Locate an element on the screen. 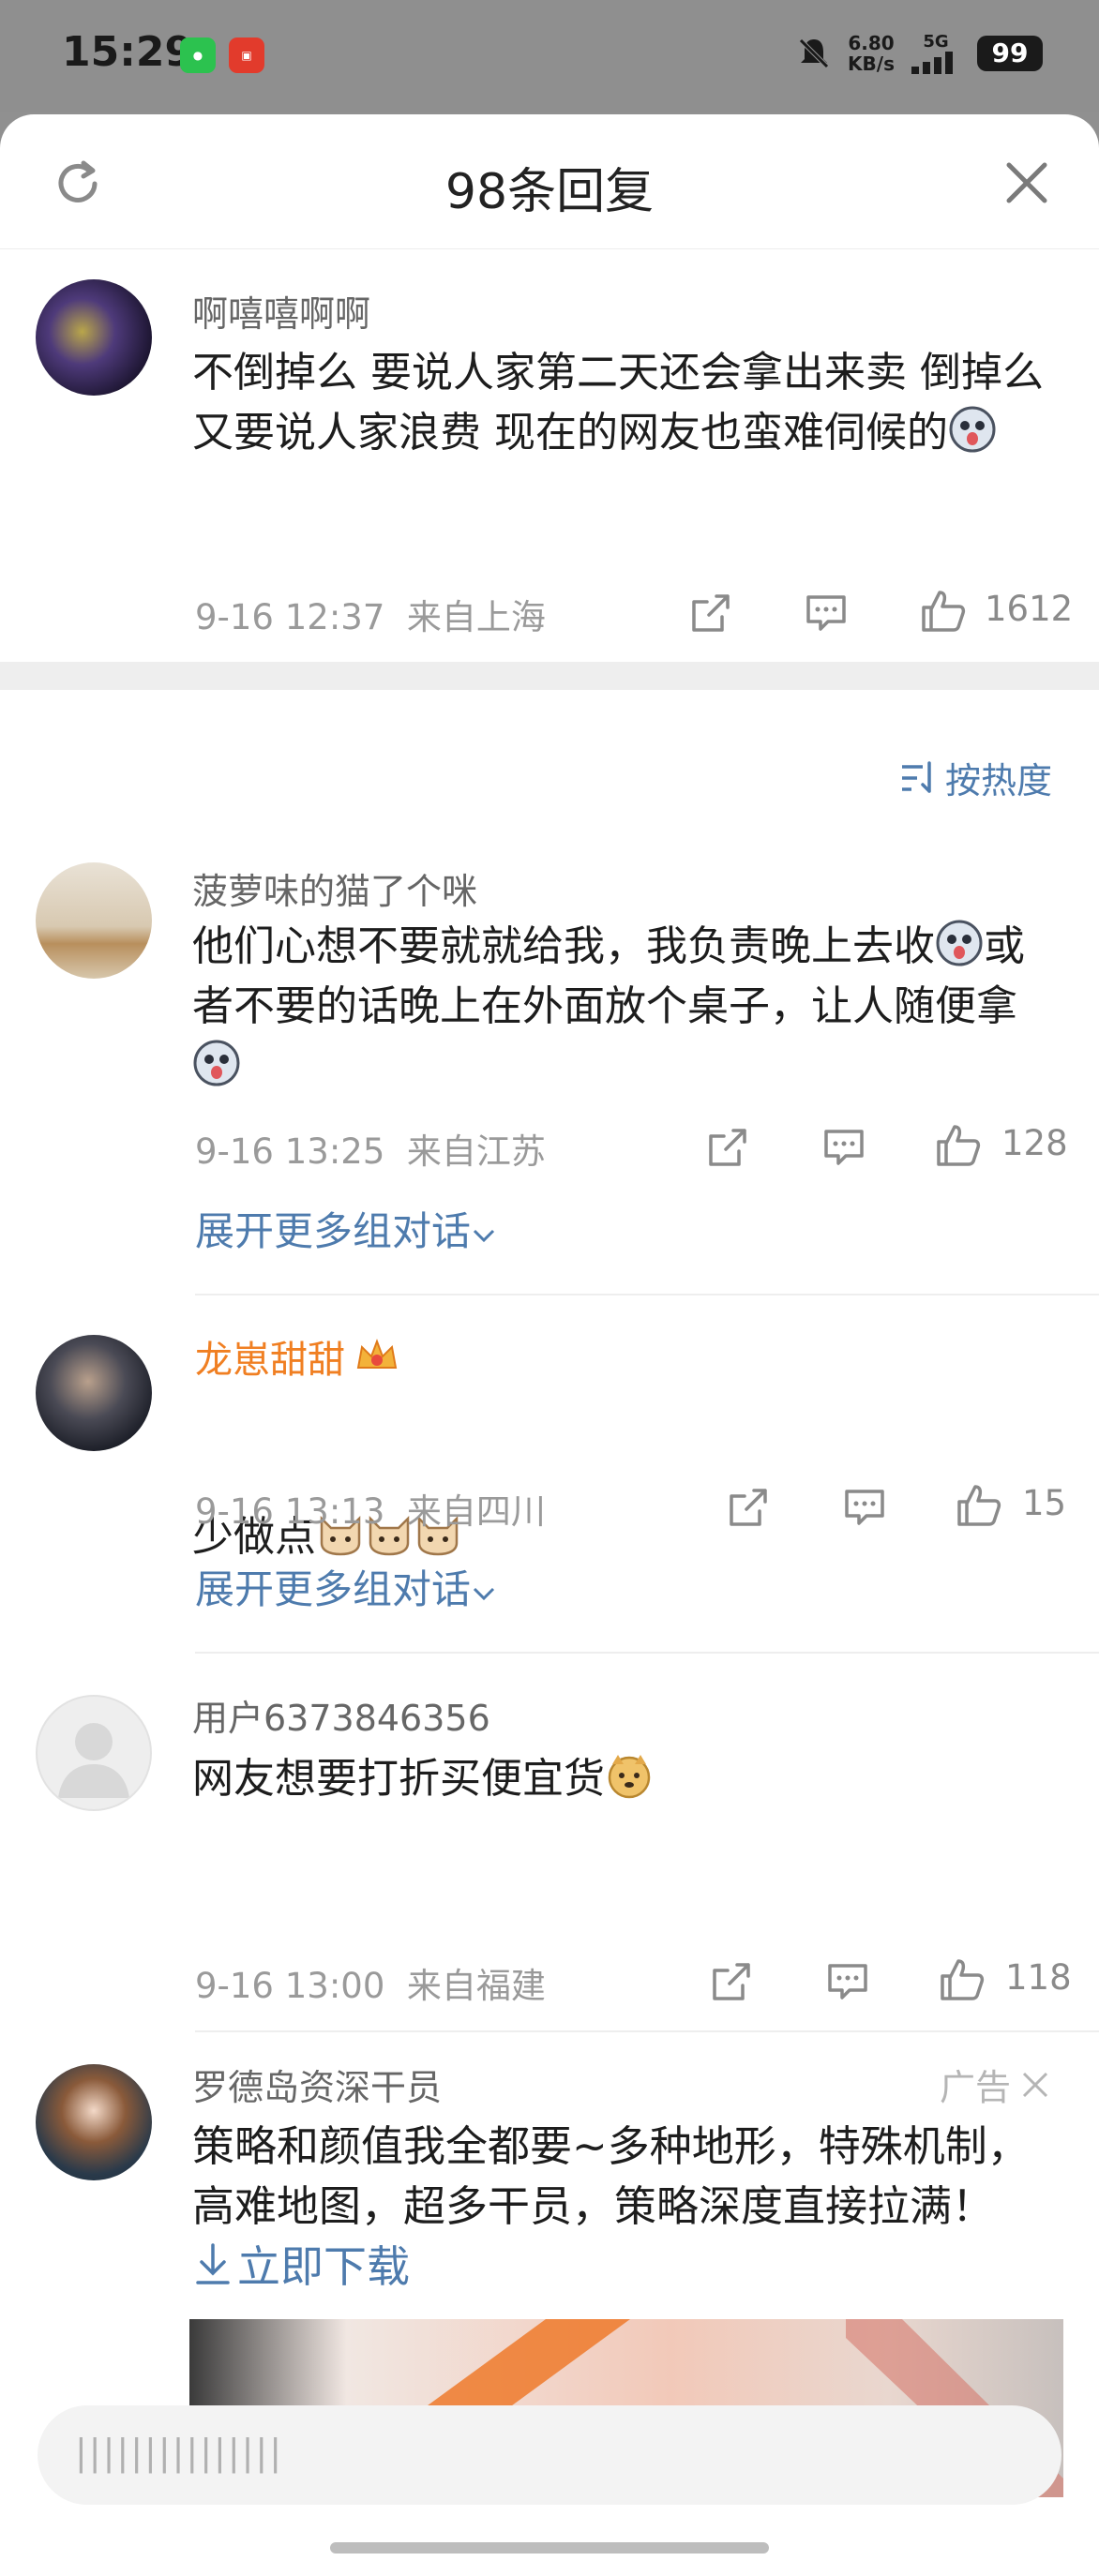 The image size is (1099, 2576). sort-icon is located at coordinates (916, 777).